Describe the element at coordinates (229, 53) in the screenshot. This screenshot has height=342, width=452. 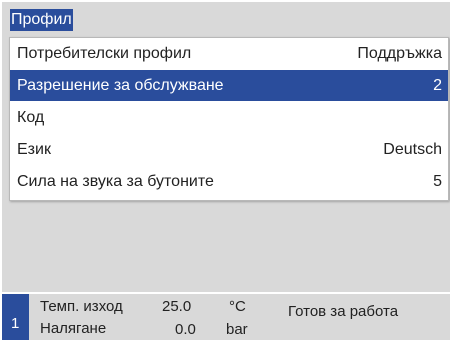
I see `menu-item-user-profile: Потребителски профил Поддръжка` at that location.